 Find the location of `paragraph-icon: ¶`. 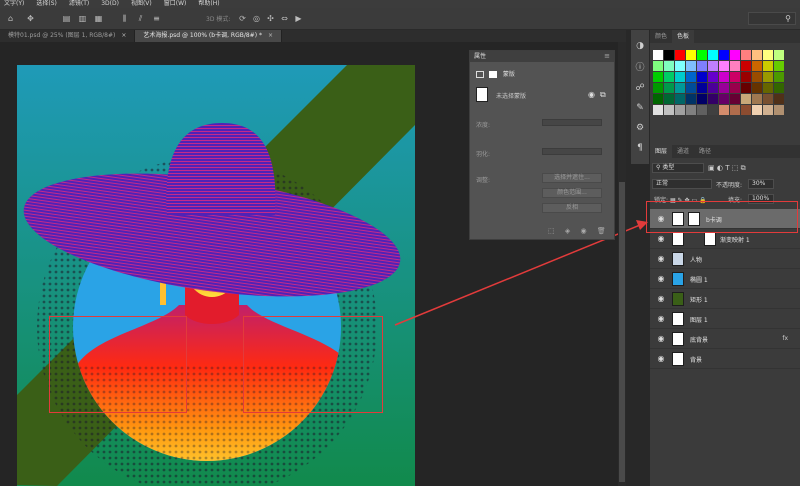

paragraph-icon: ¶ is located at coordinates (640, 148).